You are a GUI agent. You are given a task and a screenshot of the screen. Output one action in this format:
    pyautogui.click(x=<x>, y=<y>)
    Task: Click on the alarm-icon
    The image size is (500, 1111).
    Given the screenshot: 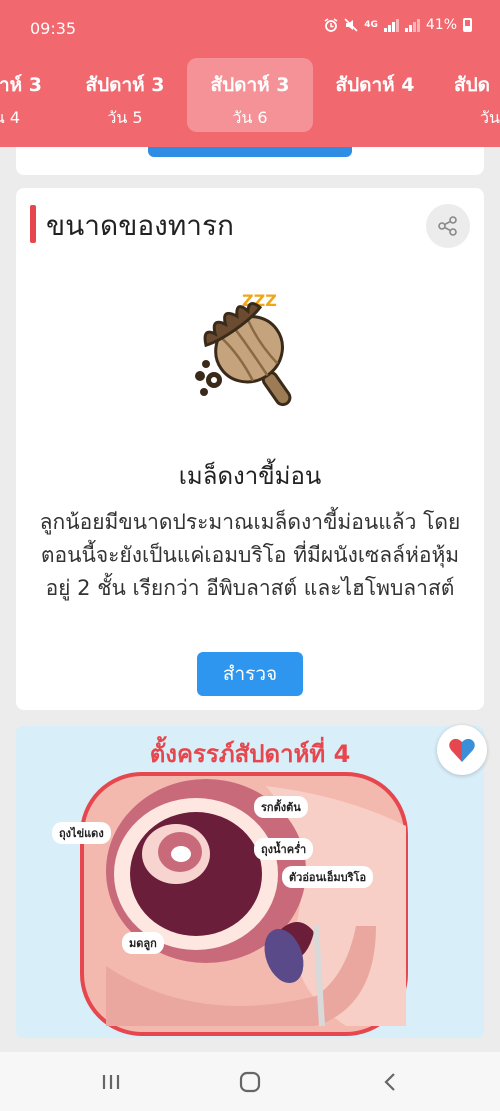 What is the action you would take?
    pyautogui.click(x=331, y=25)
    